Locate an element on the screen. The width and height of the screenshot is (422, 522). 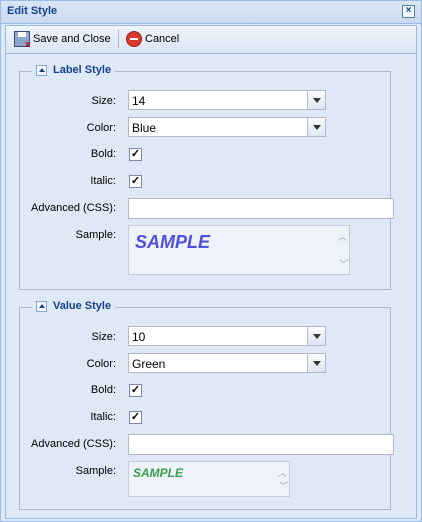
value-bold-label: Bold: is located at coordinates (103, 390).